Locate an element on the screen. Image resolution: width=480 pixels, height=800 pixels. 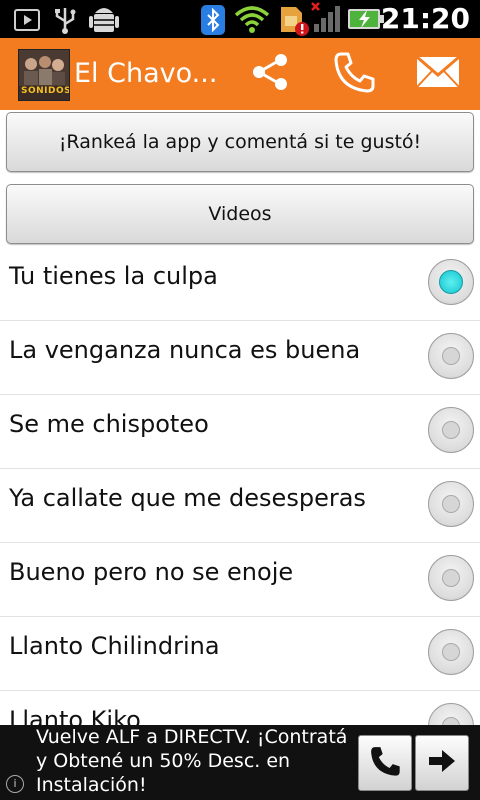
list-item-label: Bueno pero no se enoje is located at coordinates (151, 572).